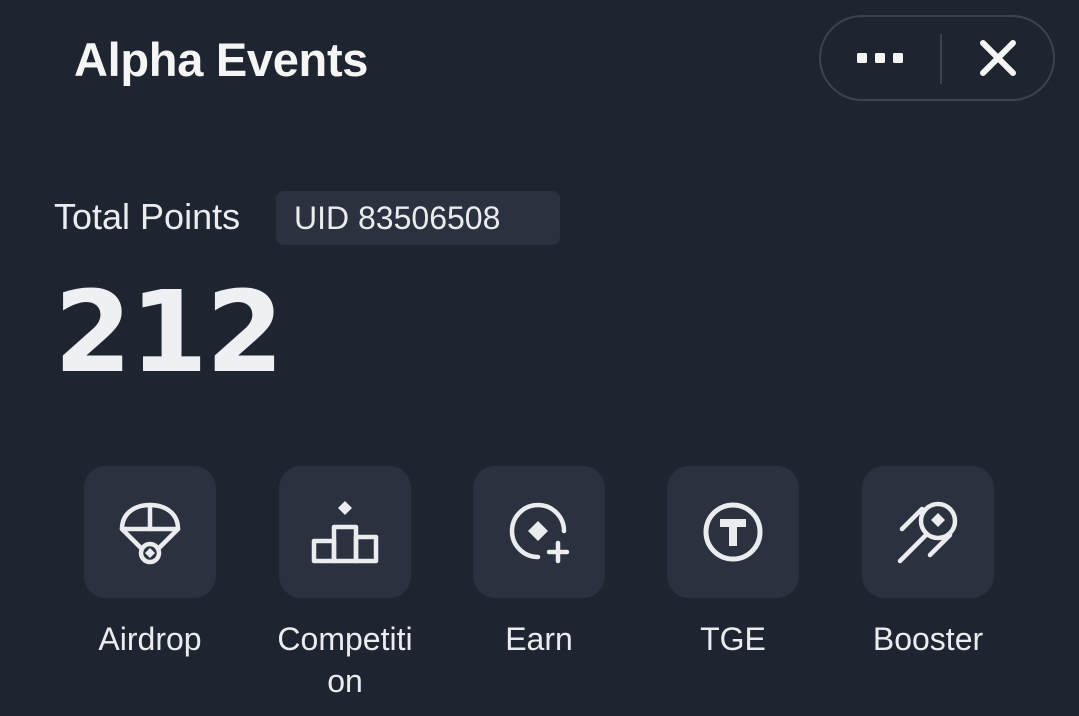  What do you see at coordinates (169, 333) in the screenshot?
I see `total-points-value: 212` at bounding box center [169, 333].